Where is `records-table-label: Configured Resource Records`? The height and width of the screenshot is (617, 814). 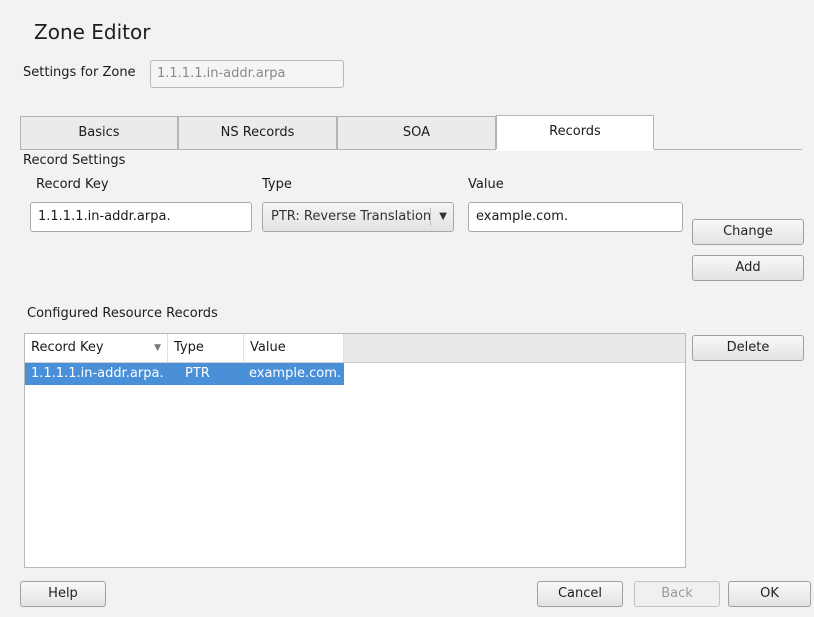
records-table-label: Configured Resource Records is located at coordinates (122, 313).